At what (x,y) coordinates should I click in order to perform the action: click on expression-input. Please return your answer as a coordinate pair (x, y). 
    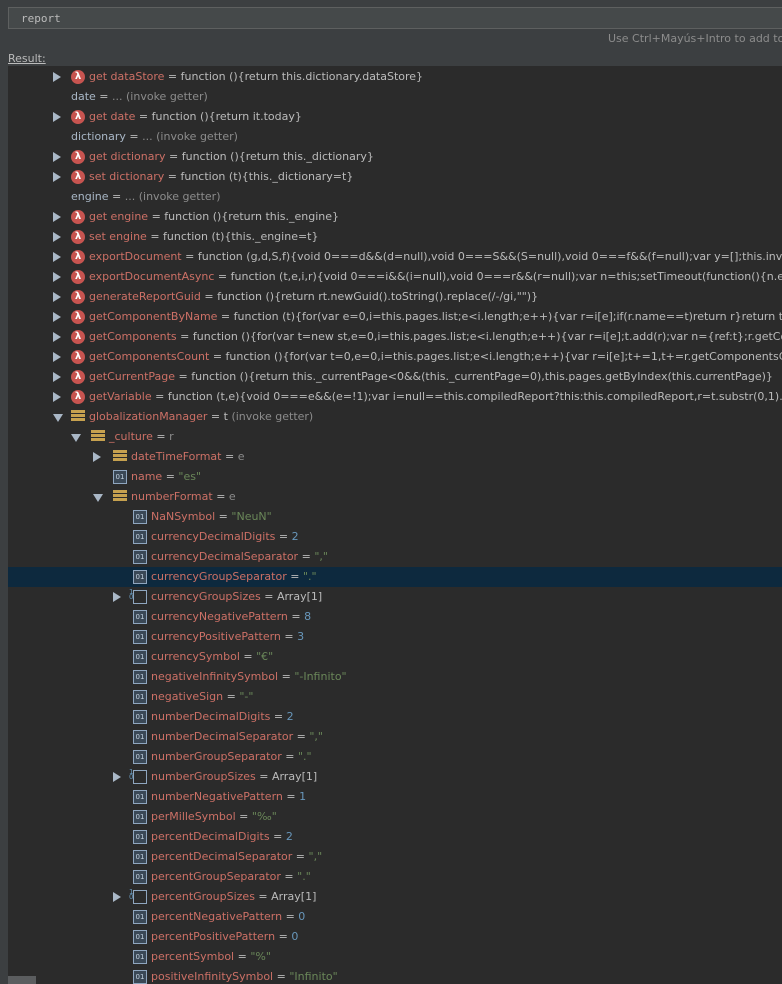
    Looking at the image, I should click on (371, 18).